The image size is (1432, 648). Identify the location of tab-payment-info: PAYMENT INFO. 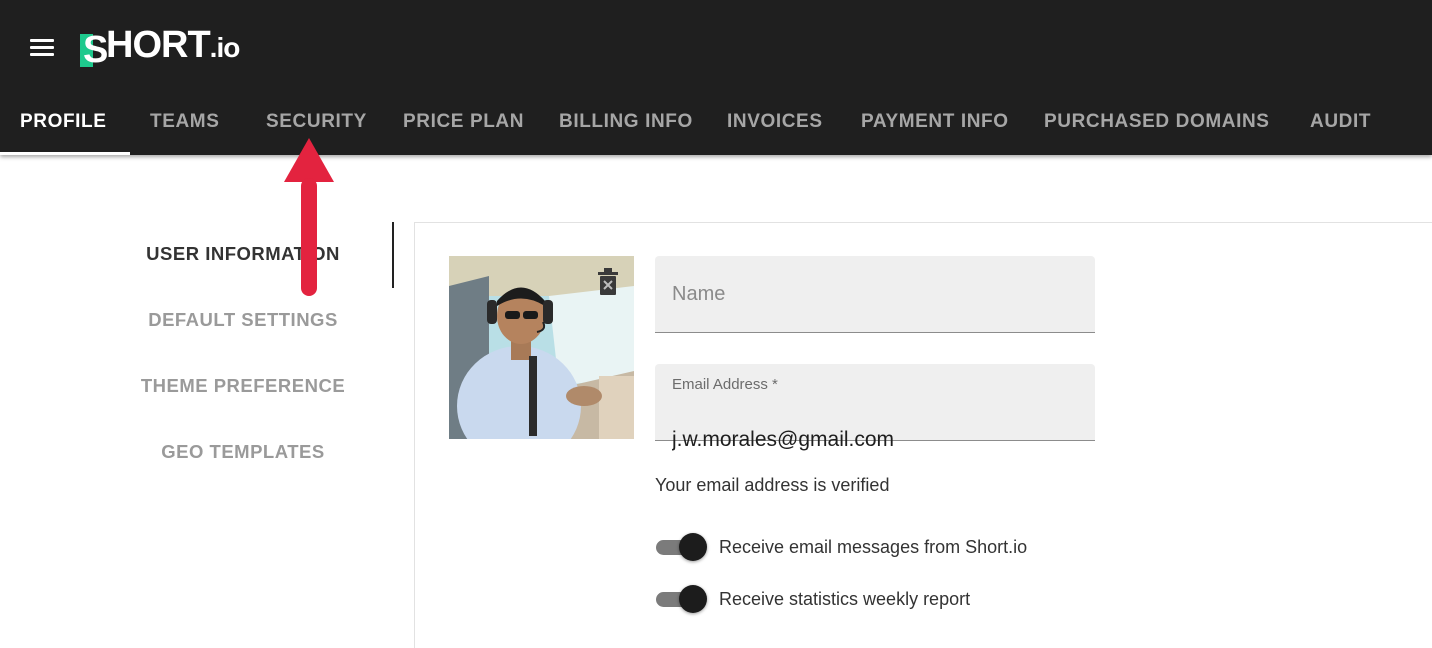
(935, 123).